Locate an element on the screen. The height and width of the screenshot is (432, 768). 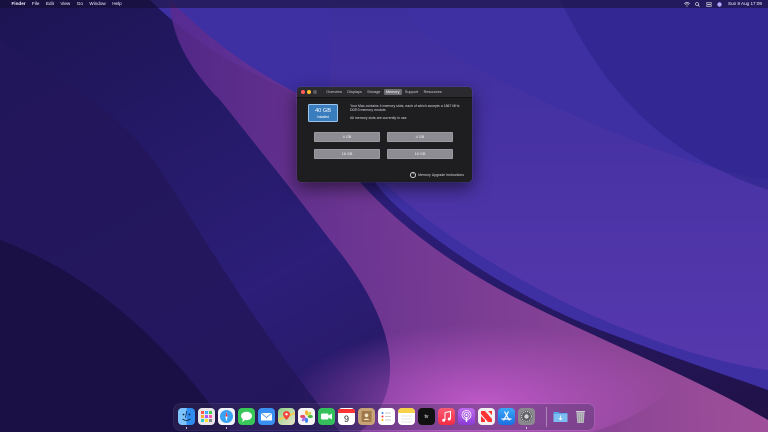
mail-icon is located at coordinates (266, 416).